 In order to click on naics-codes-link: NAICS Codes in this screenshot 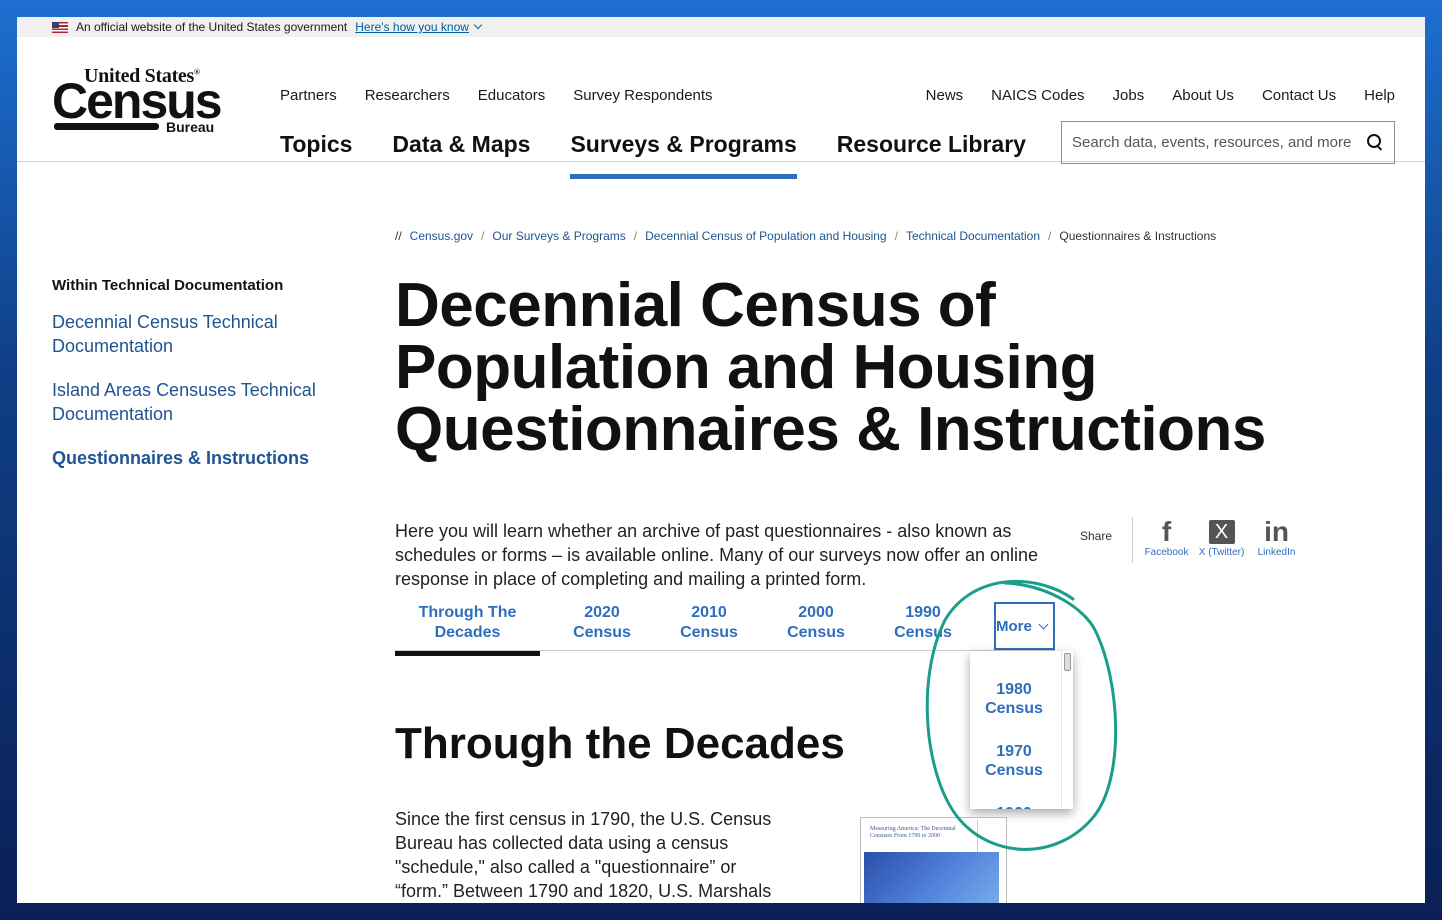, I will do `click(1037, 95)`.